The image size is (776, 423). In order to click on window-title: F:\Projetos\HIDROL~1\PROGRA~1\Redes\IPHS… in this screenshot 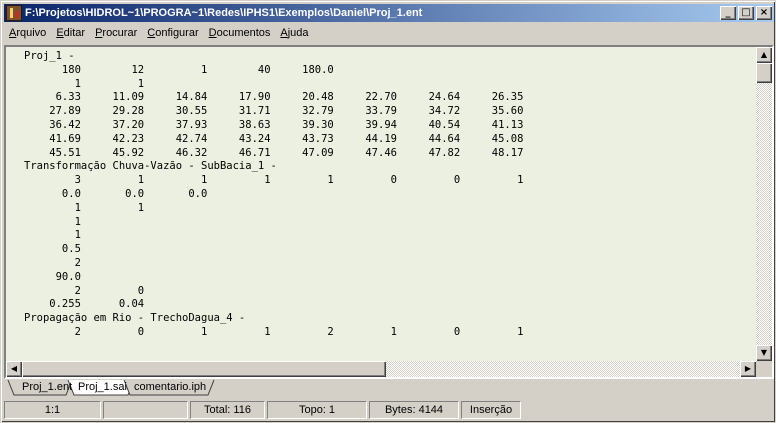, I will do `click(224, 13)`.